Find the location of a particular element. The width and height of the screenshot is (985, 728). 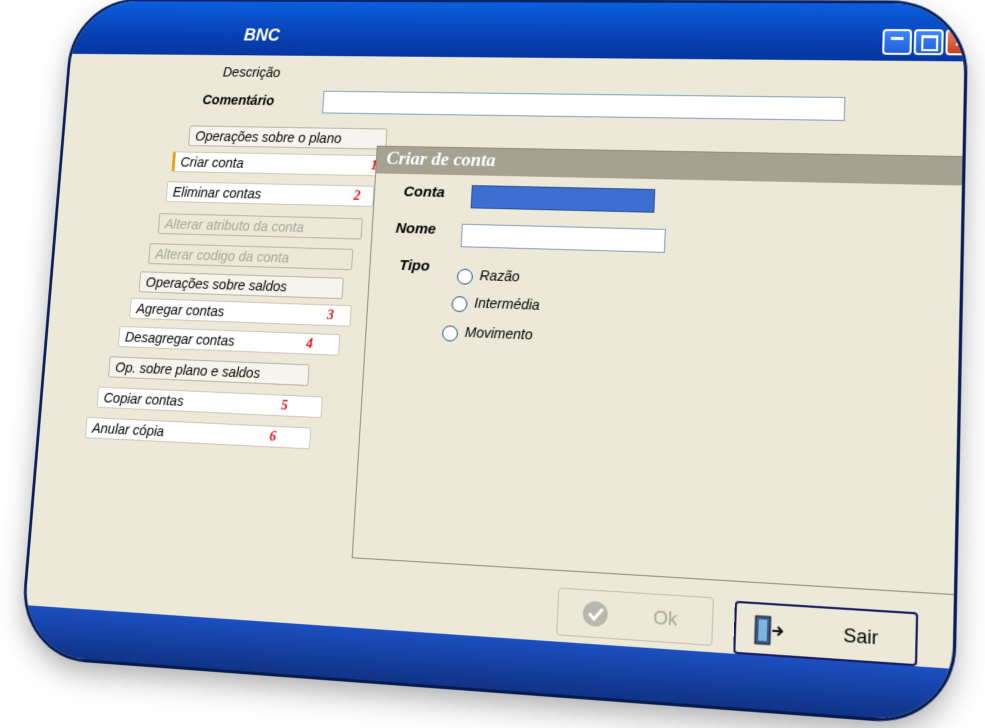

menu-item-10: Copiar contas 5 is located at coordinates (209, 402).